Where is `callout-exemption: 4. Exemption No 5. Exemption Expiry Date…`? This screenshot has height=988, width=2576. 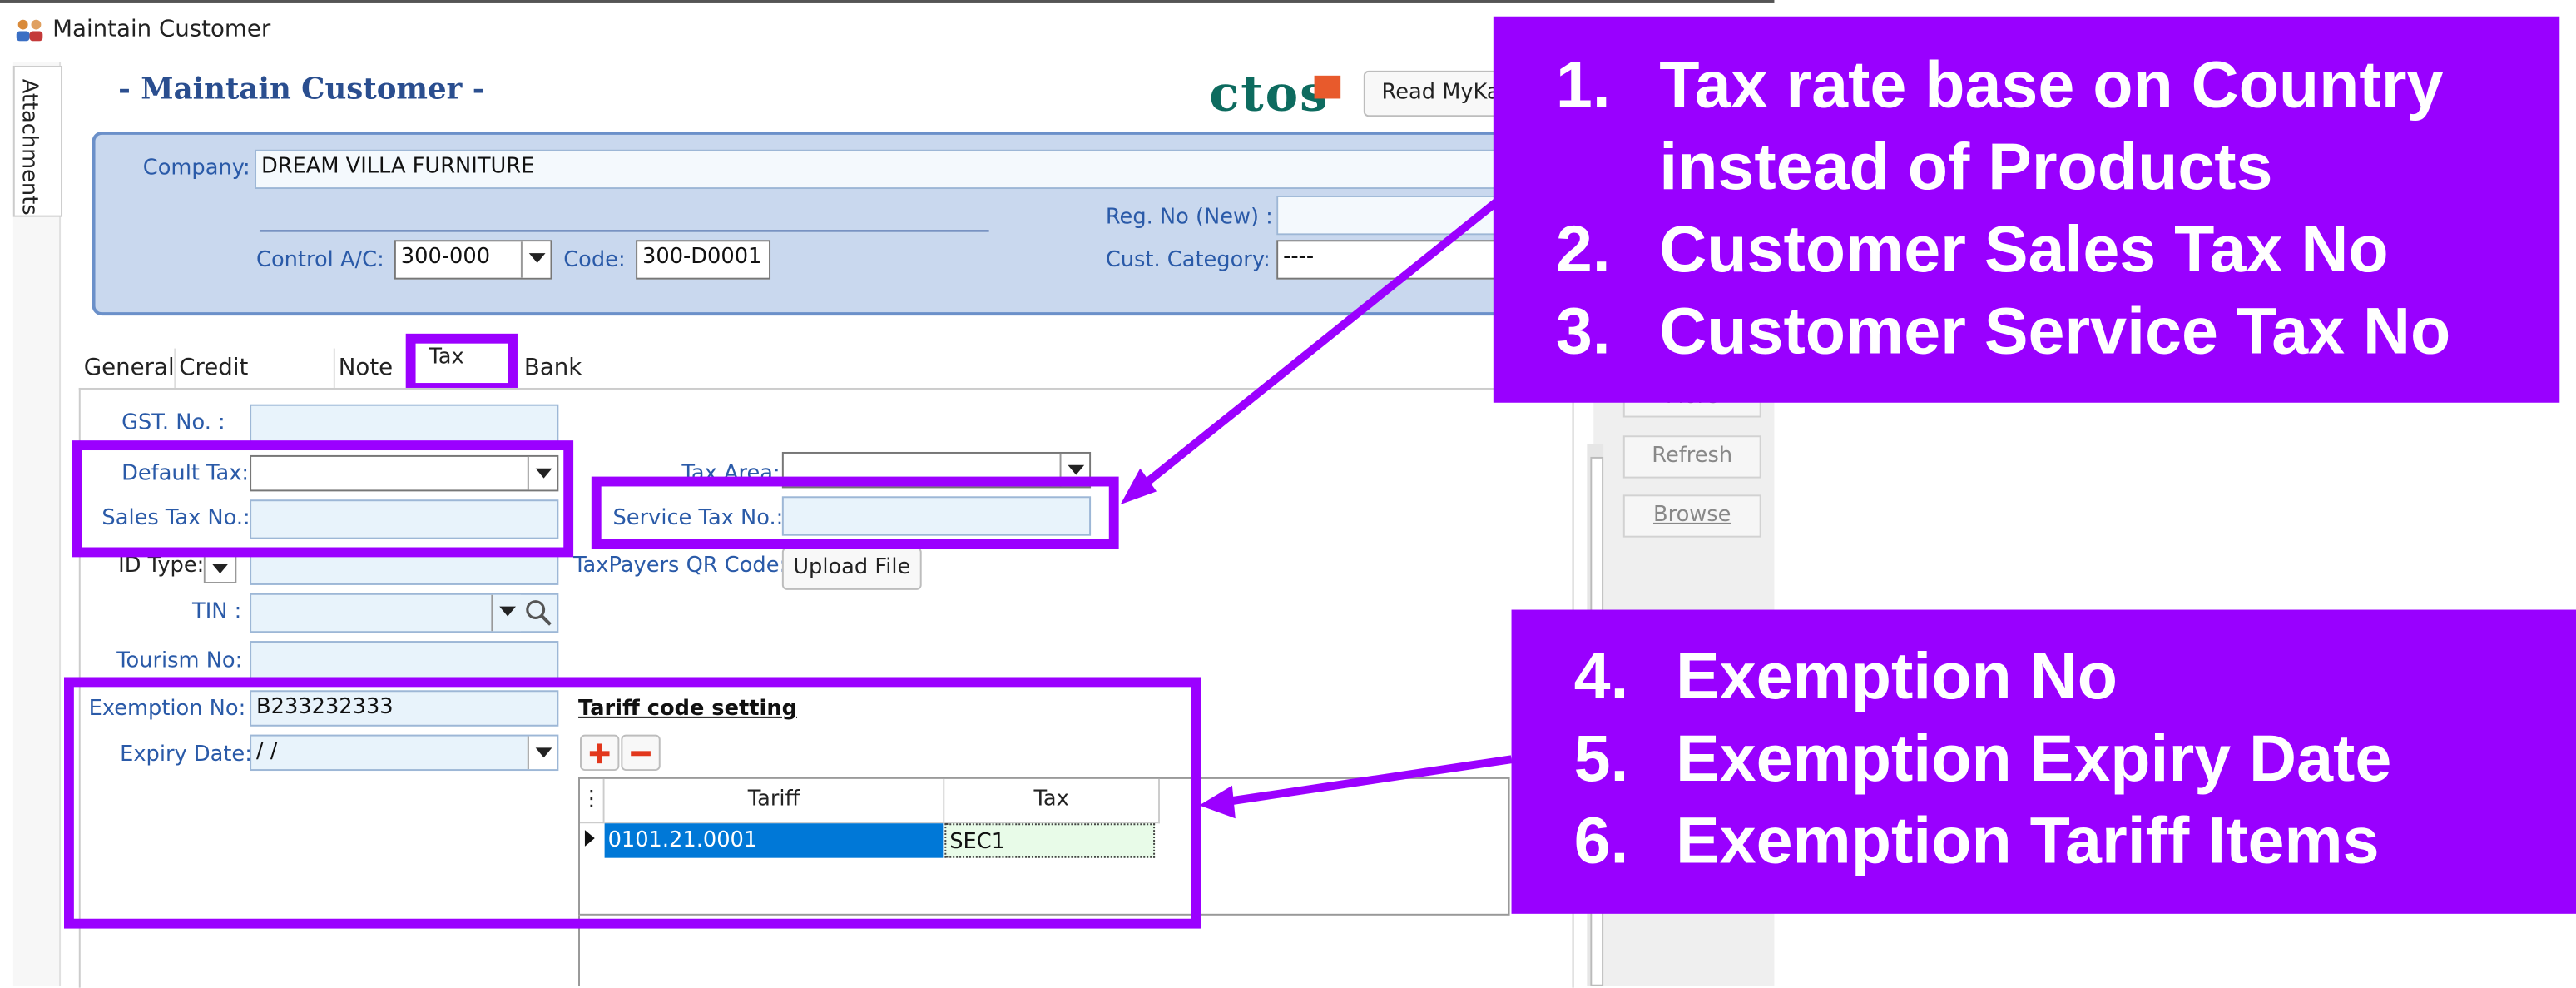
callout-exemption: 4. Exemption No 5. Exemption Expiry Date… is located at coordinates (2043, 761).